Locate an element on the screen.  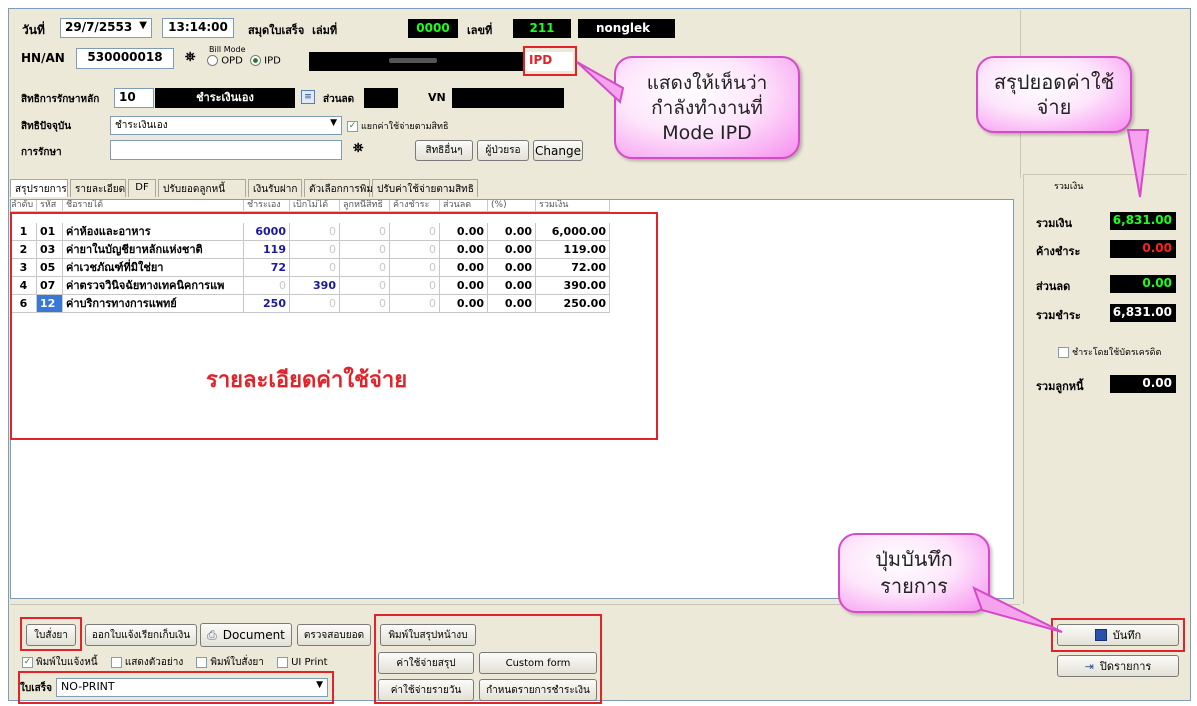
book-label: สมุดใบเสร็จ เล่มที่ is located at coordinates (292, 30).